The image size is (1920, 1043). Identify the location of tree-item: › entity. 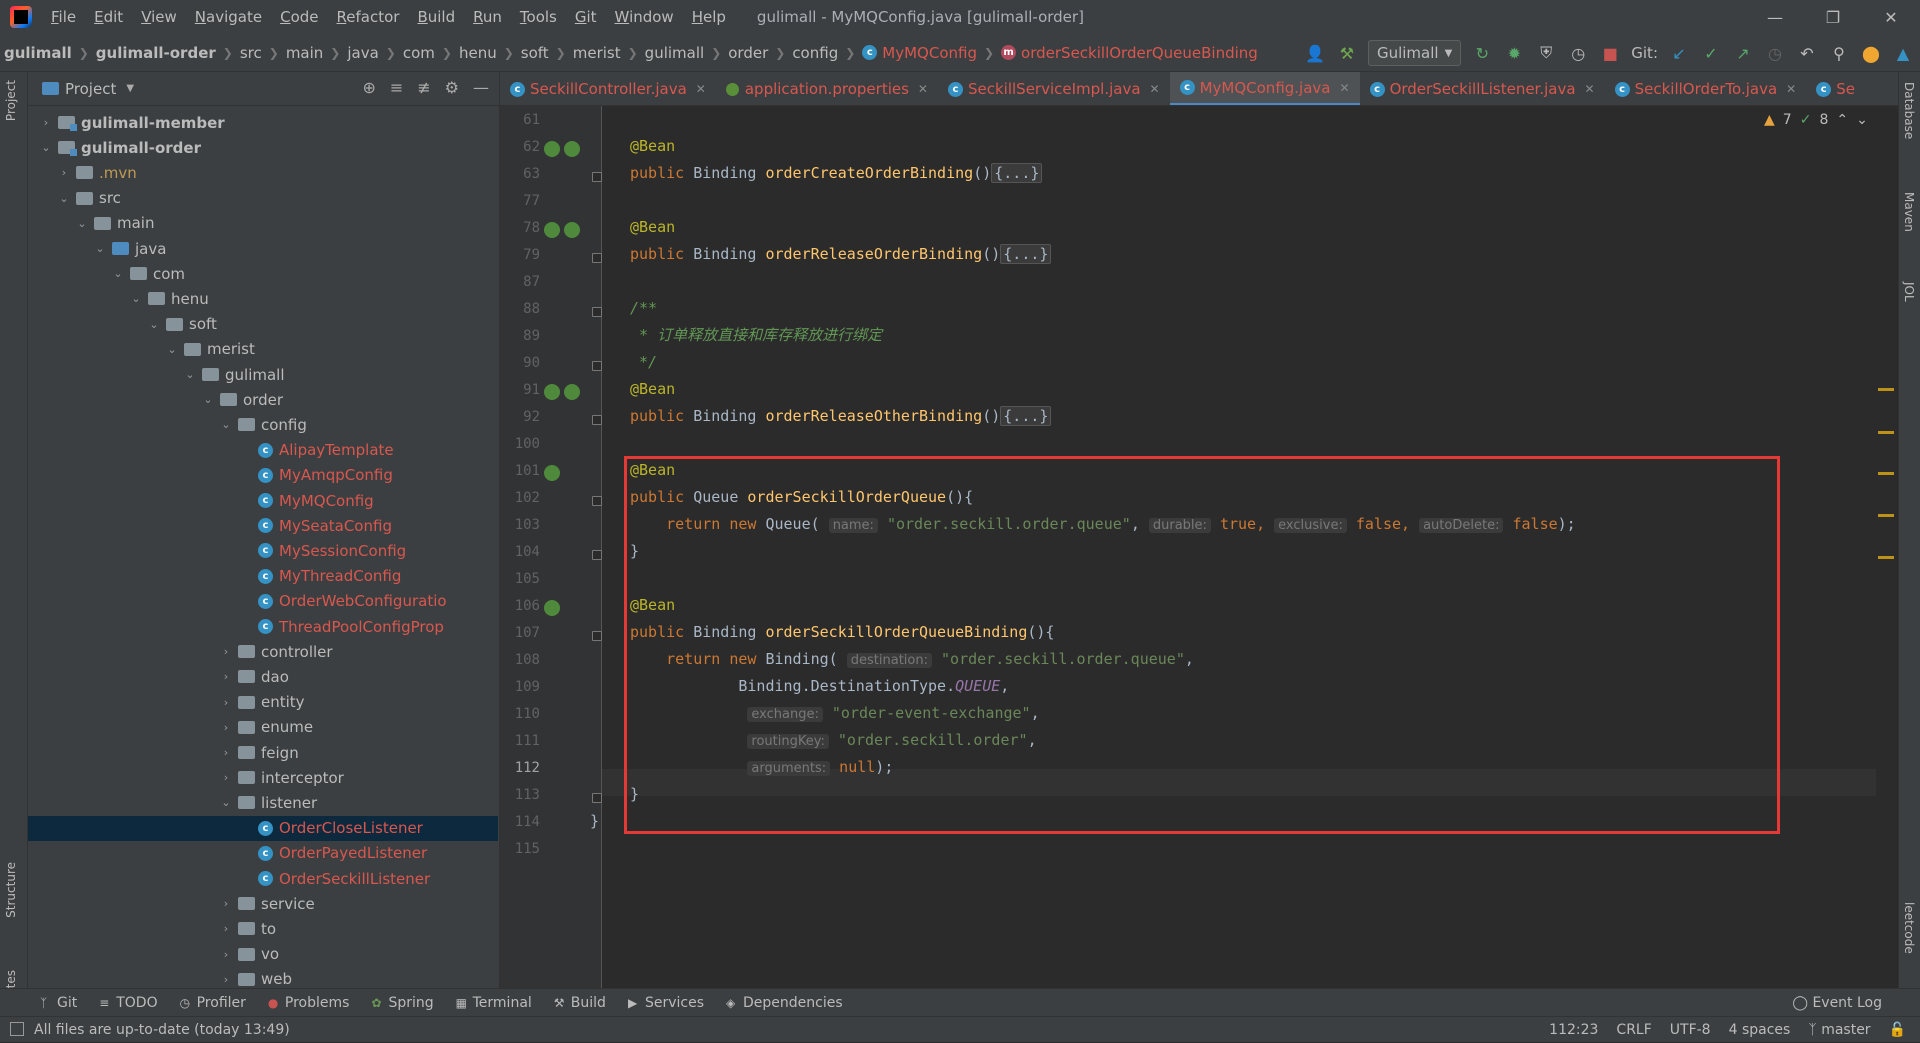
(263, 702).